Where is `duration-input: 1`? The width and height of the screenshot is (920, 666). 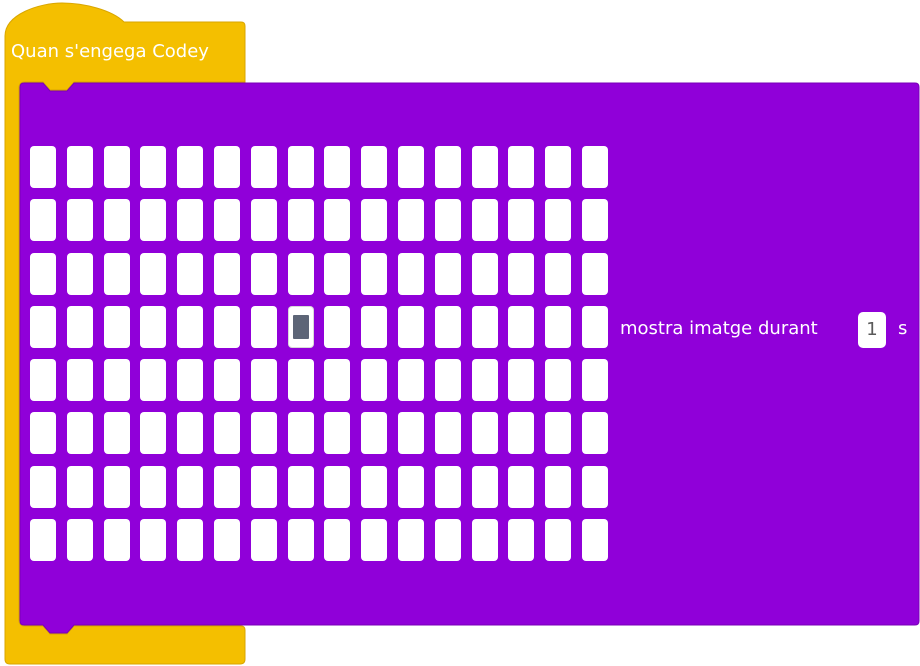 duration-input: 1 is located at coordinates (872, 330).